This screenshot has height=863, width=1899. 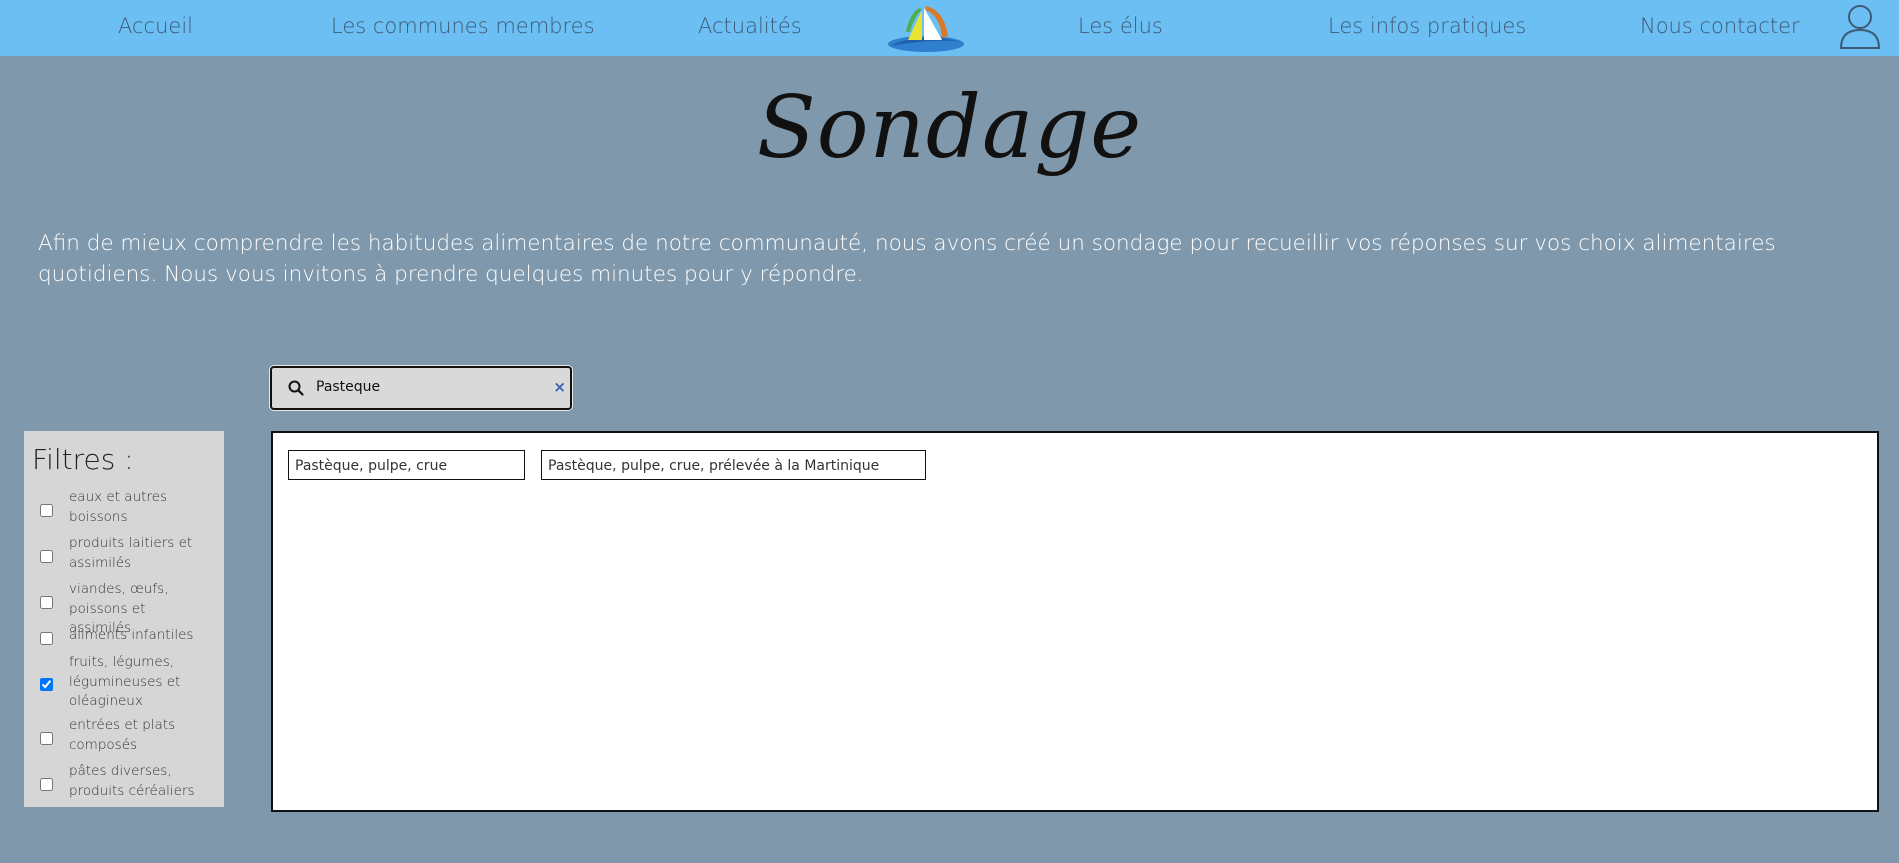 I want to click on filter-label: produits laitiers et assimilés, so click(x=131, y=553).